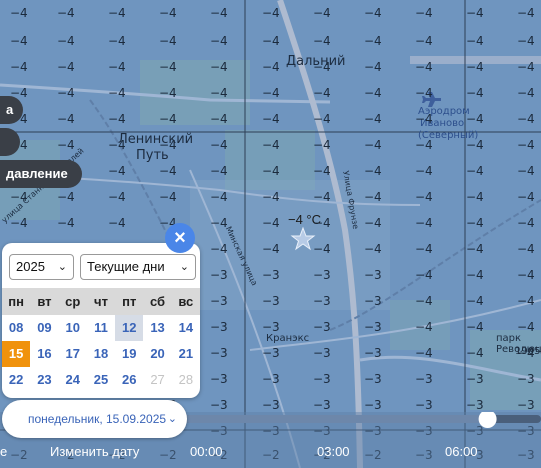  What do you see at coordinates (16, 380) in the screenshot?
I see `calendar-day: 22` at bounding box center [16, 380].